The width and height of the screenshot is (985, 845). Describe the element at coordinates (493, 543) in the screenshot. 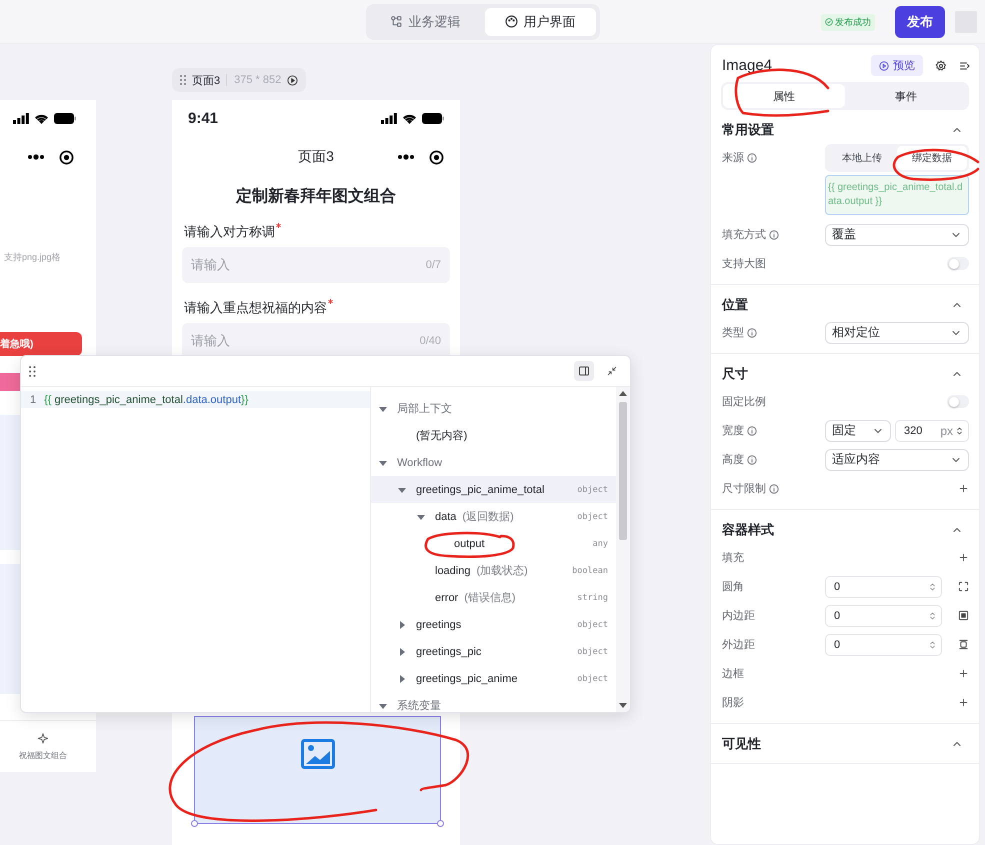

I see `tree-item: output any` at that location.